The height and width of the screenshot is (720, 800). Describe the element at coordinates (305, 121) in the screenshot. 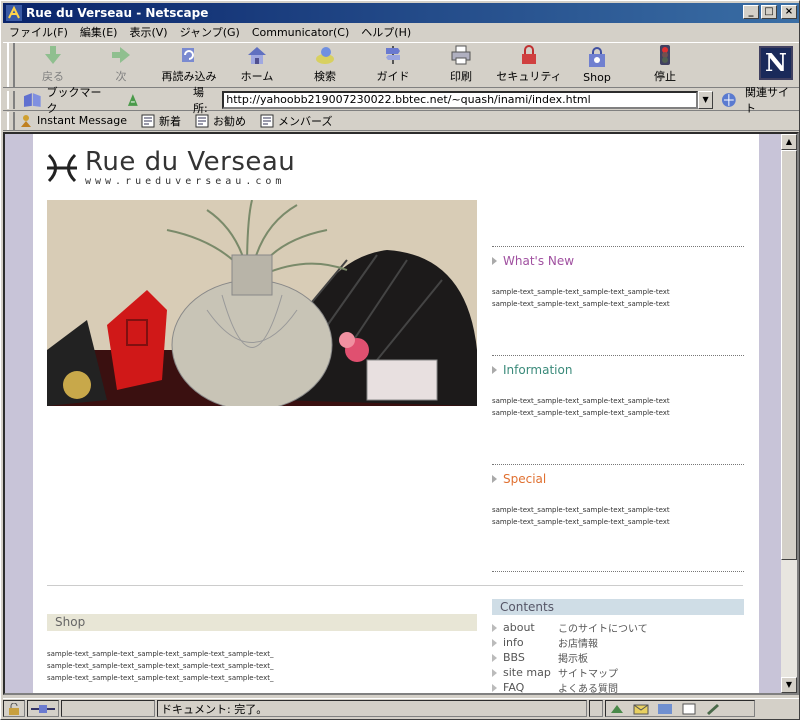

I see `personal-item-members-label: メンバーズ` at that location.